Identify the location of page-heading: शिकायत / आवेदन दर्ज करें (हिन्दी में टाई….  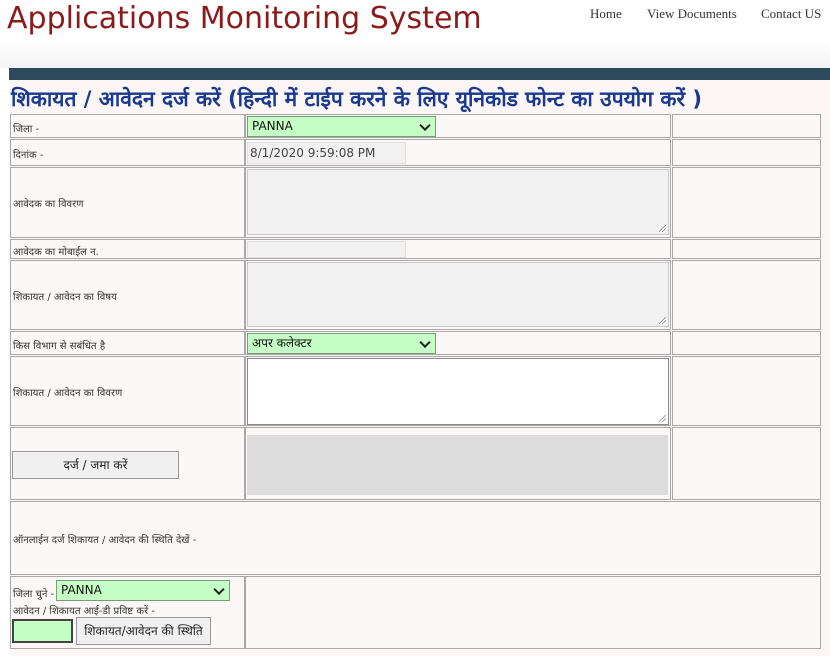
(356, 99).